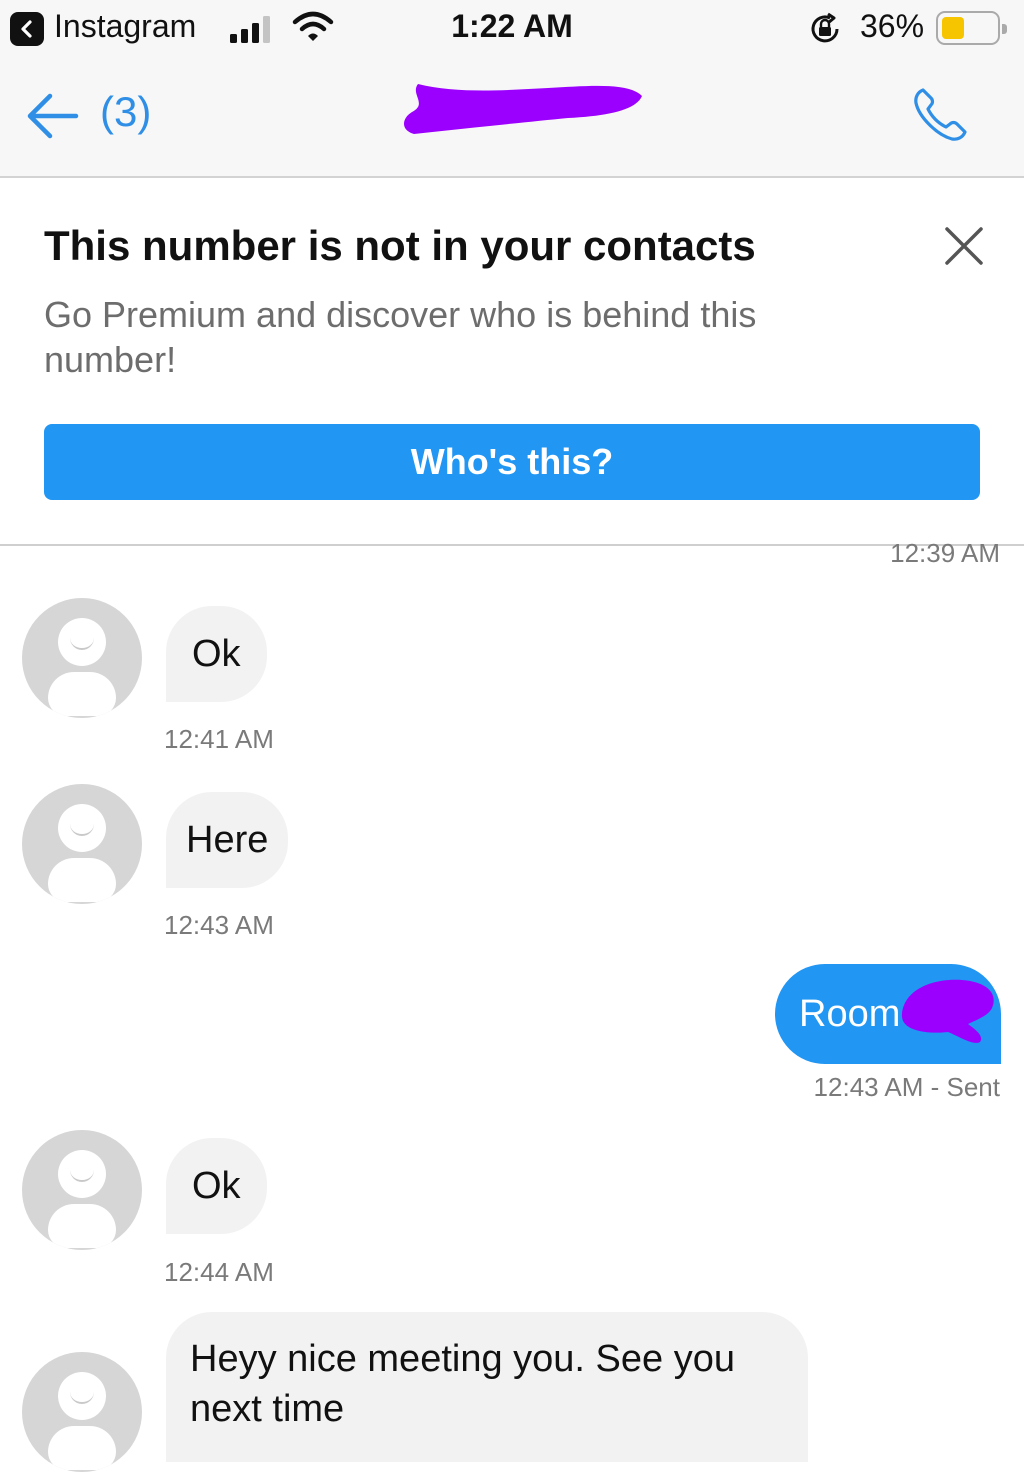 The image size is (1024, 1472). What do you see at coordinates (945, 553) in the screenshot?
I see `message-timestamp: 12:39 AM` at bounding box center [945, 553].